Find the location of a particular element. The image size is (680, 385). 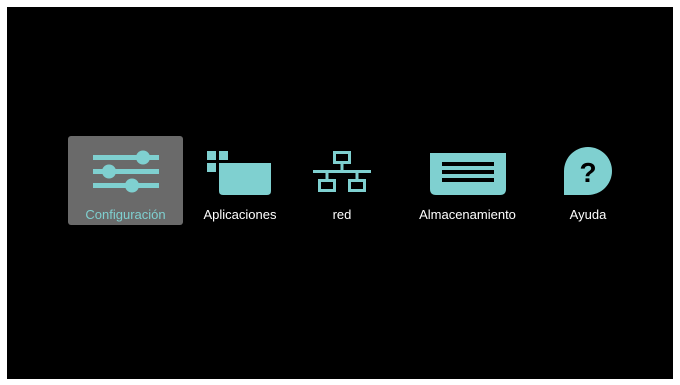

menu-item-network-label: red is located at coordinates (342, 214).